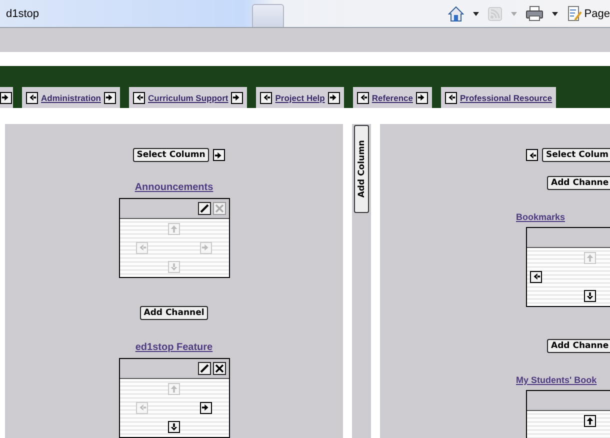 The width and height of the screenshot is (610, 438). What do you see at coordinates (576, 155) in the screenshot?
I see `select-column-button: Select Colum` at bounding box center [576, 155].